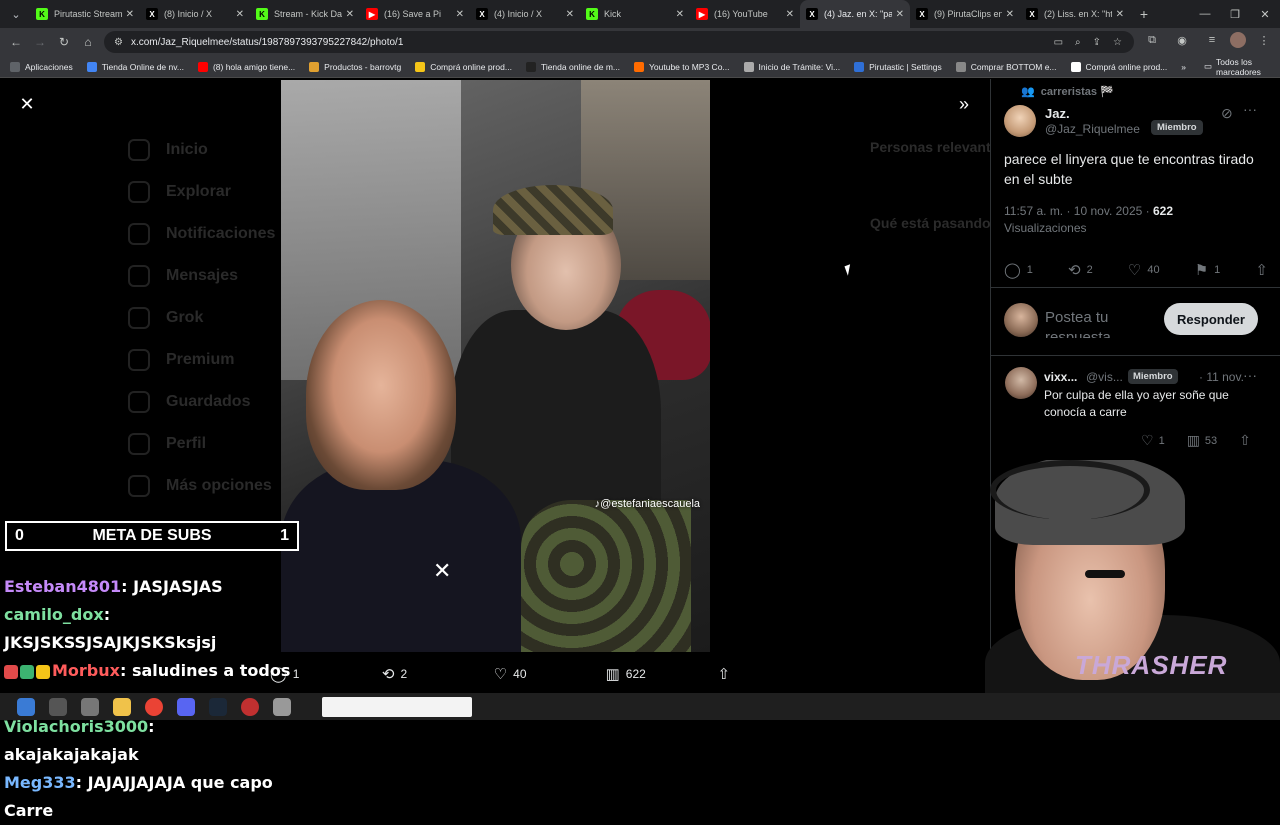  I want to click on photo-repost-button: ⟲ 2, so click(438, 674).